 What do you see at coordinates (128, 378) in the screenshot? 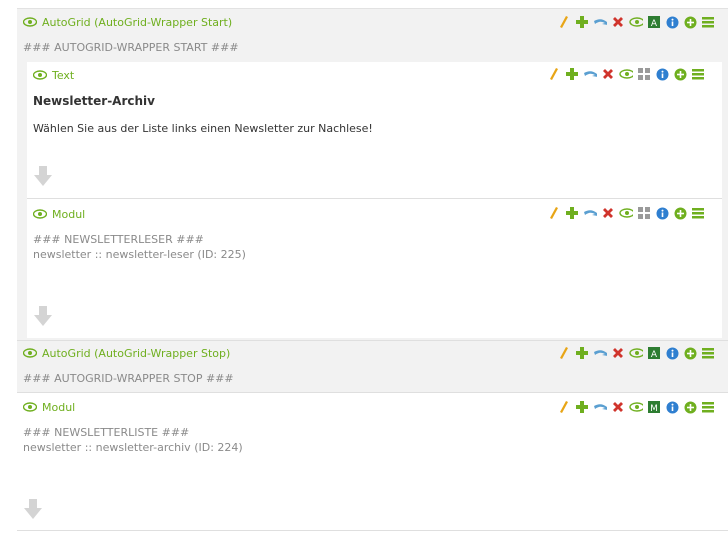
I see `autogrid-stop-code: ### AUTOGRID-WRAPPER STOP ###` at bounding box center [128, 378].